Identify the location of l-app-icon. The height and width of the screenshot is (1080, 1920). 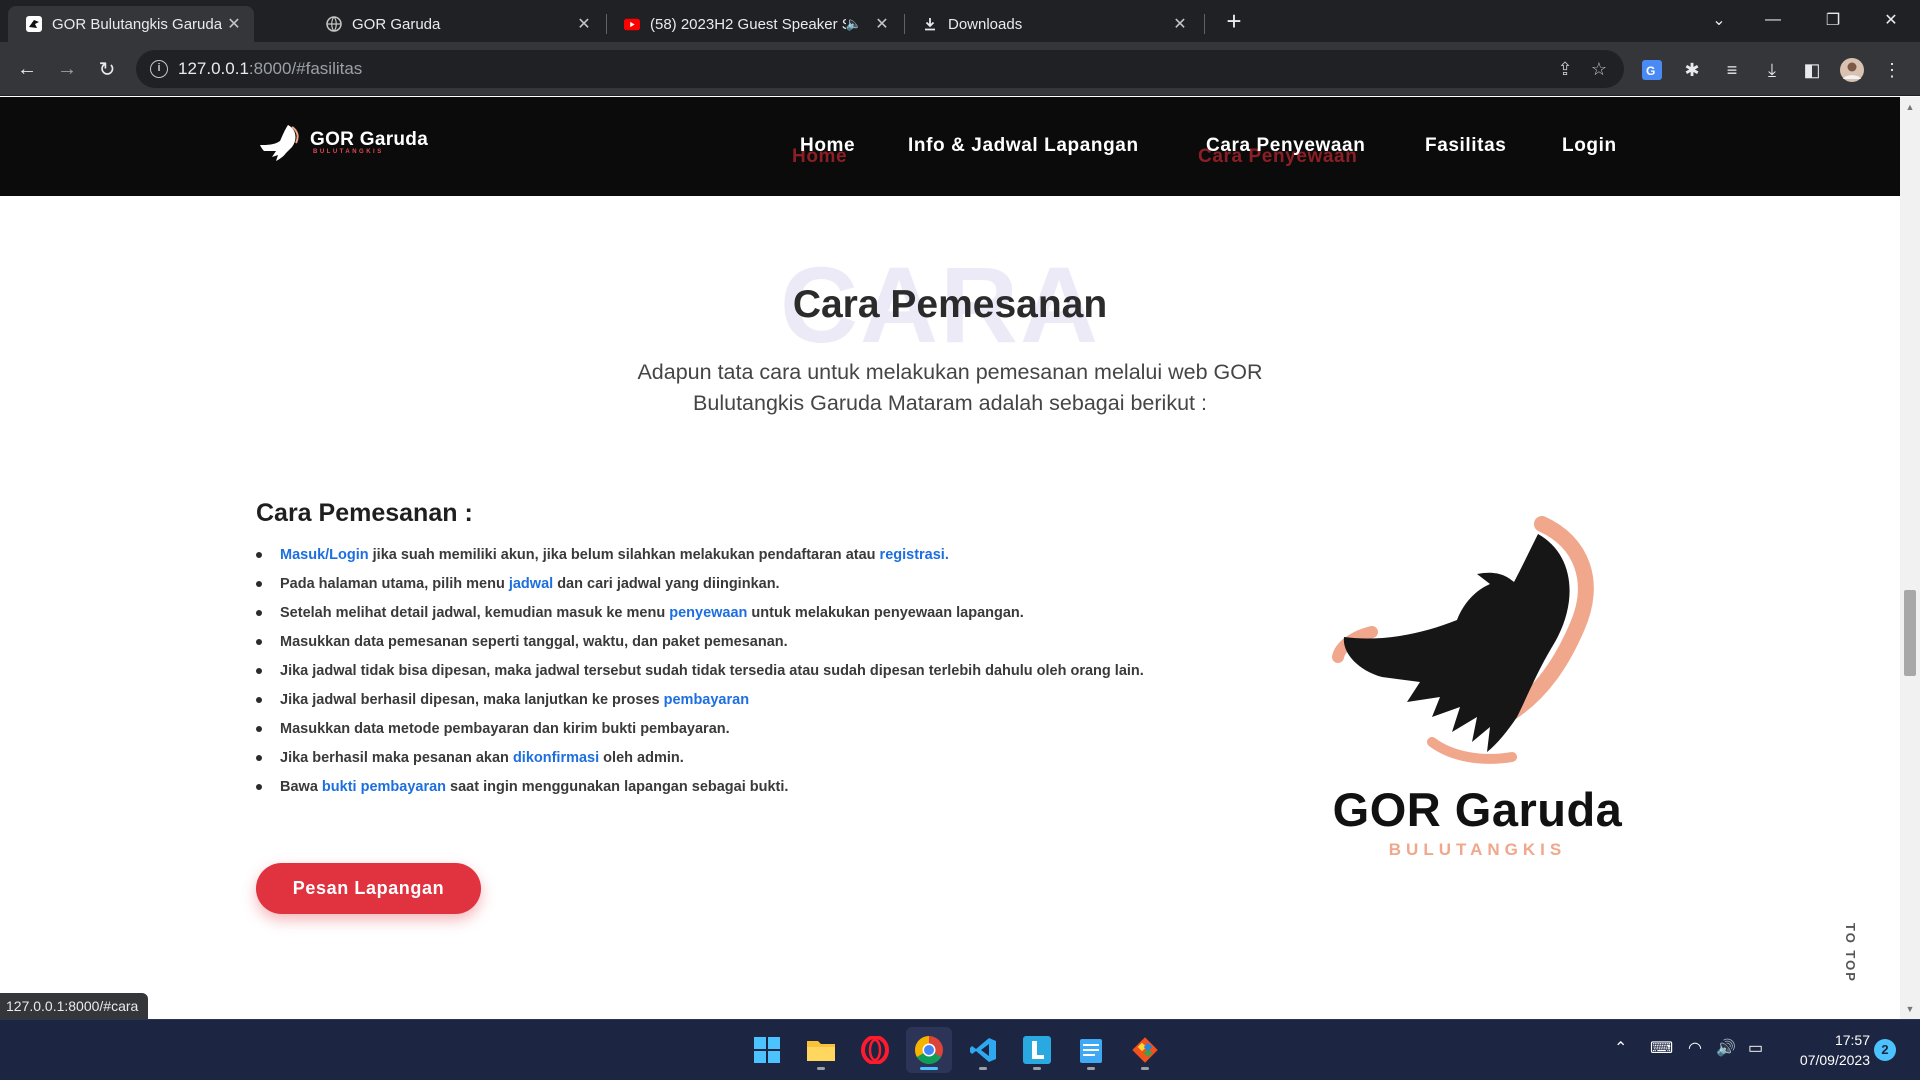
(1037, 1050).